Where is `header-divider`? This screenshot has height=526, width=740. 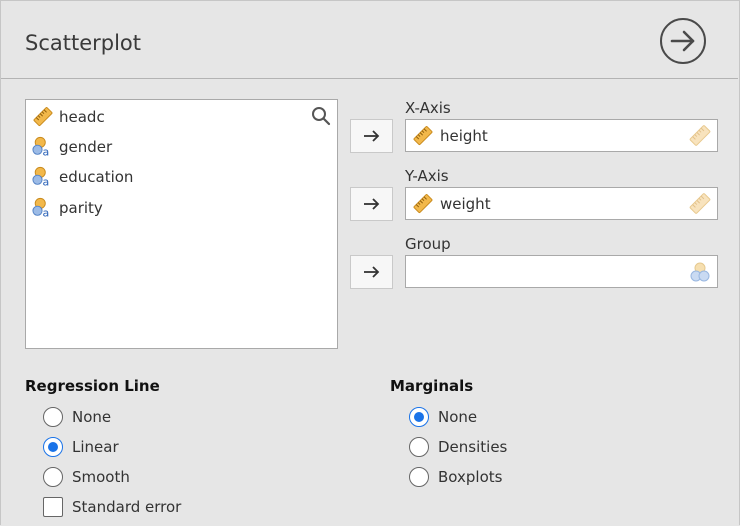 header-divider is located at coordinates (369, 78).